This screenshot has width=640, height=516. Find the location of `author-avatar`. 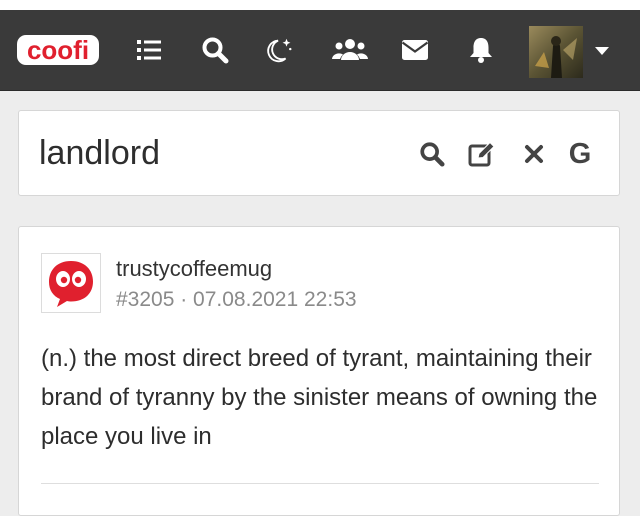

author-avatar is located at coordinates (71, 283).